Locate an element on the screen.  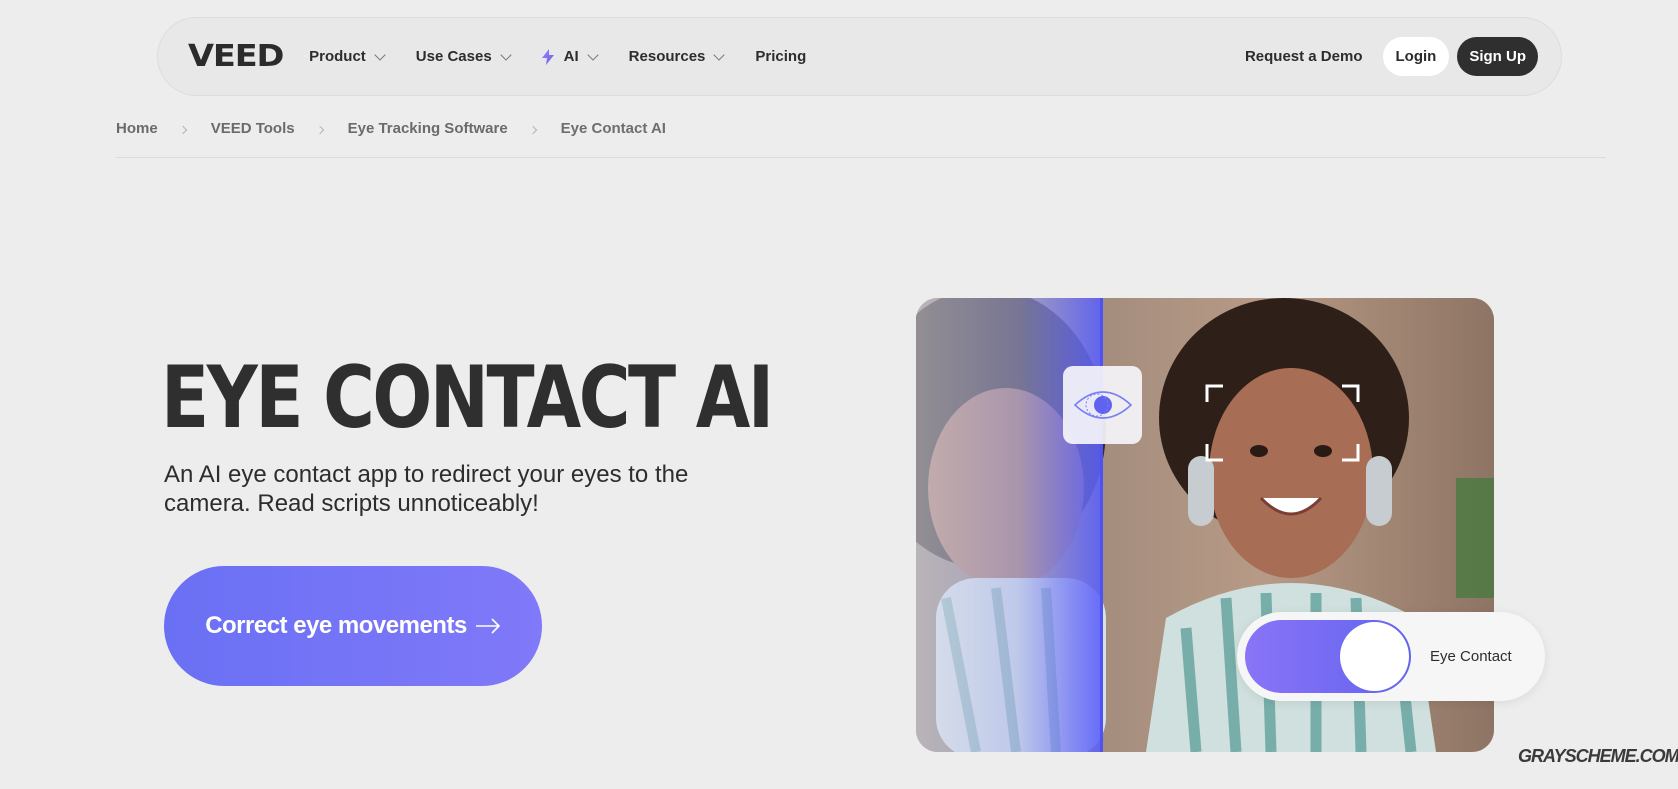
breadcrumb-current-page: Eye Contact AI is located at coordinates (613, 128).